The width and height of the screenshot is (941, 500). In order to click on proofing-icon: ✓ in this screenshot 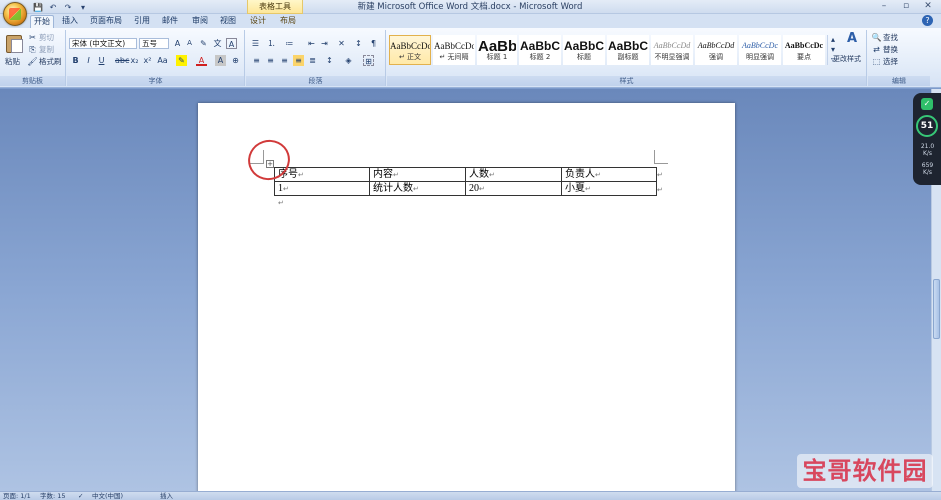, I will do `click(80, 496)`.